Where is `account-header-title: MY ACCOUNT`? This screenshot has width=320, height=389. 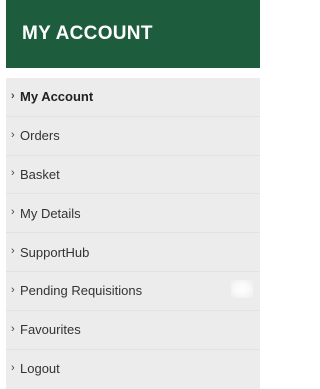 account-header-title: MY ACCOUNT is located at coordinates (87, 33).